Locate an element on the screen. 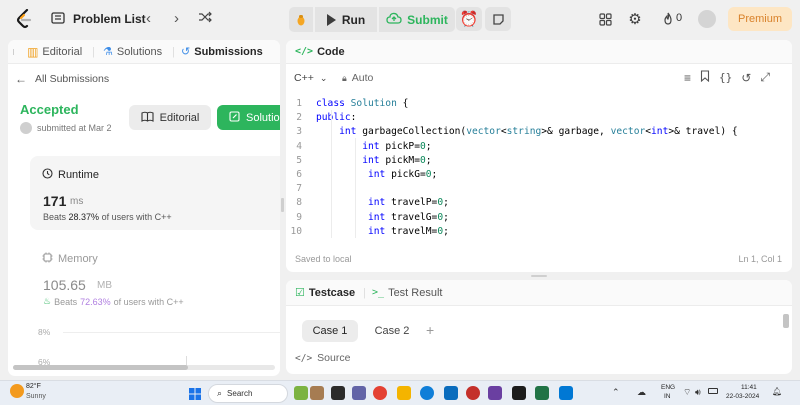  volume-icon: 🔊︎ is located at coordinates (698, 392).